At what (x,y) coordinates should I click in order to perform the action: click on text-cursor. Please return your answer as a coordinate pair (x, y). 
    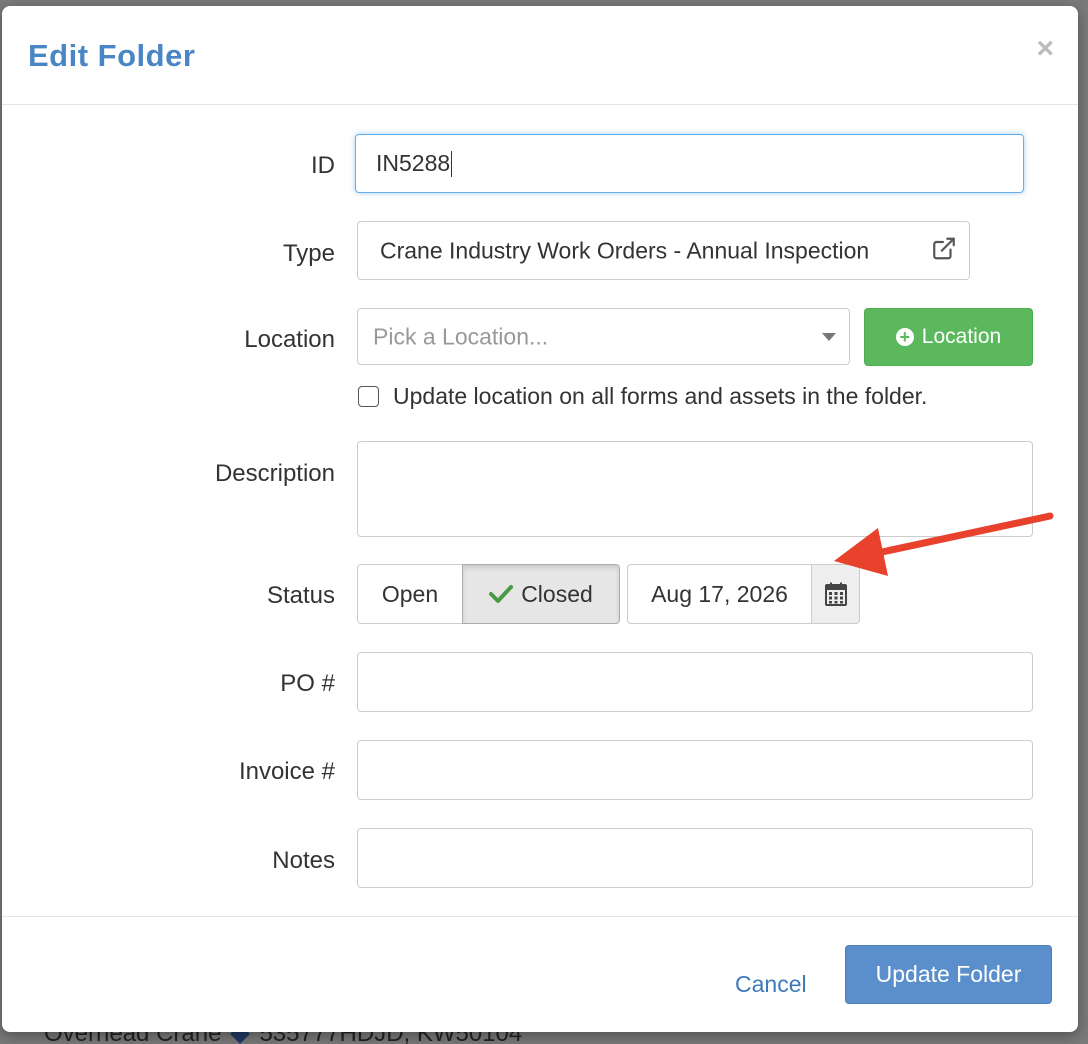
    Looking at the image, I should click on (452, 164).